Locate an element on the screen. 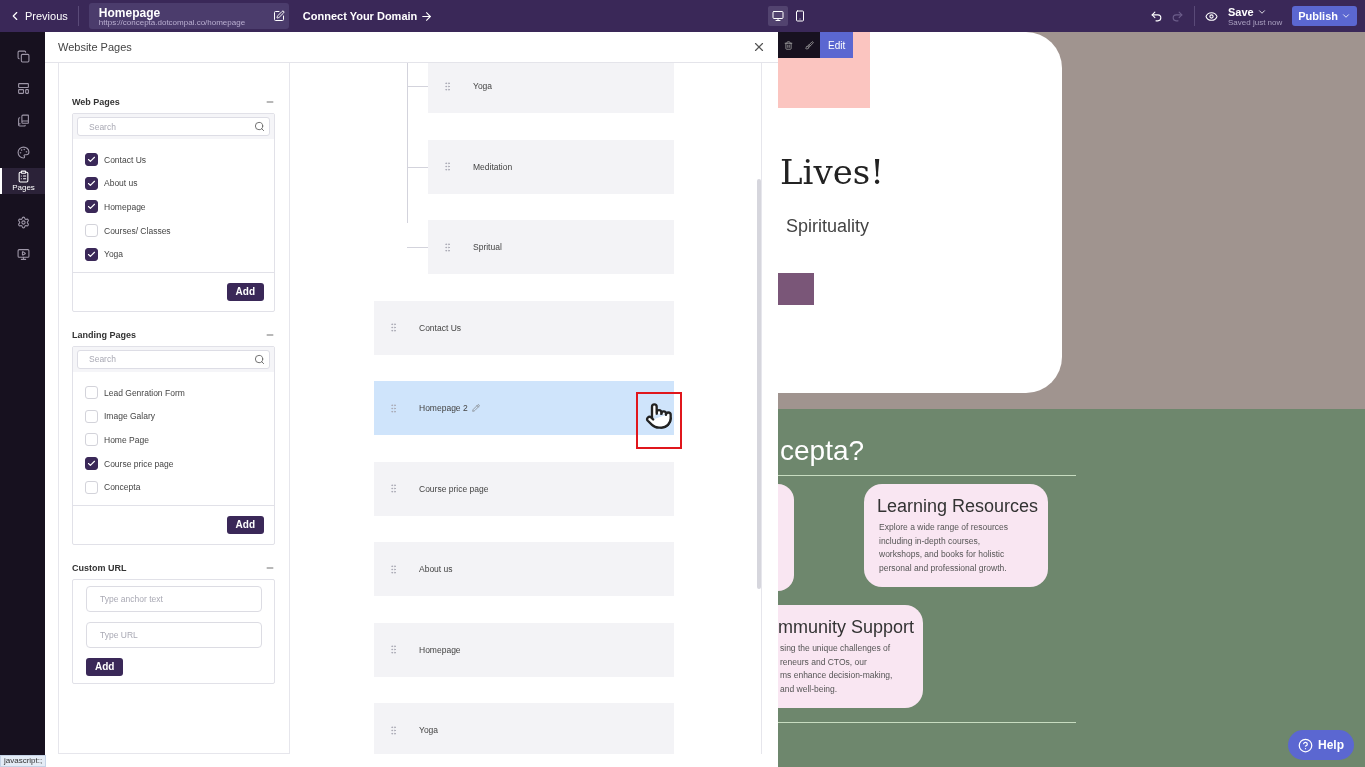  page-option-label: Lead Genration Form is located at coordinates (144, 392).